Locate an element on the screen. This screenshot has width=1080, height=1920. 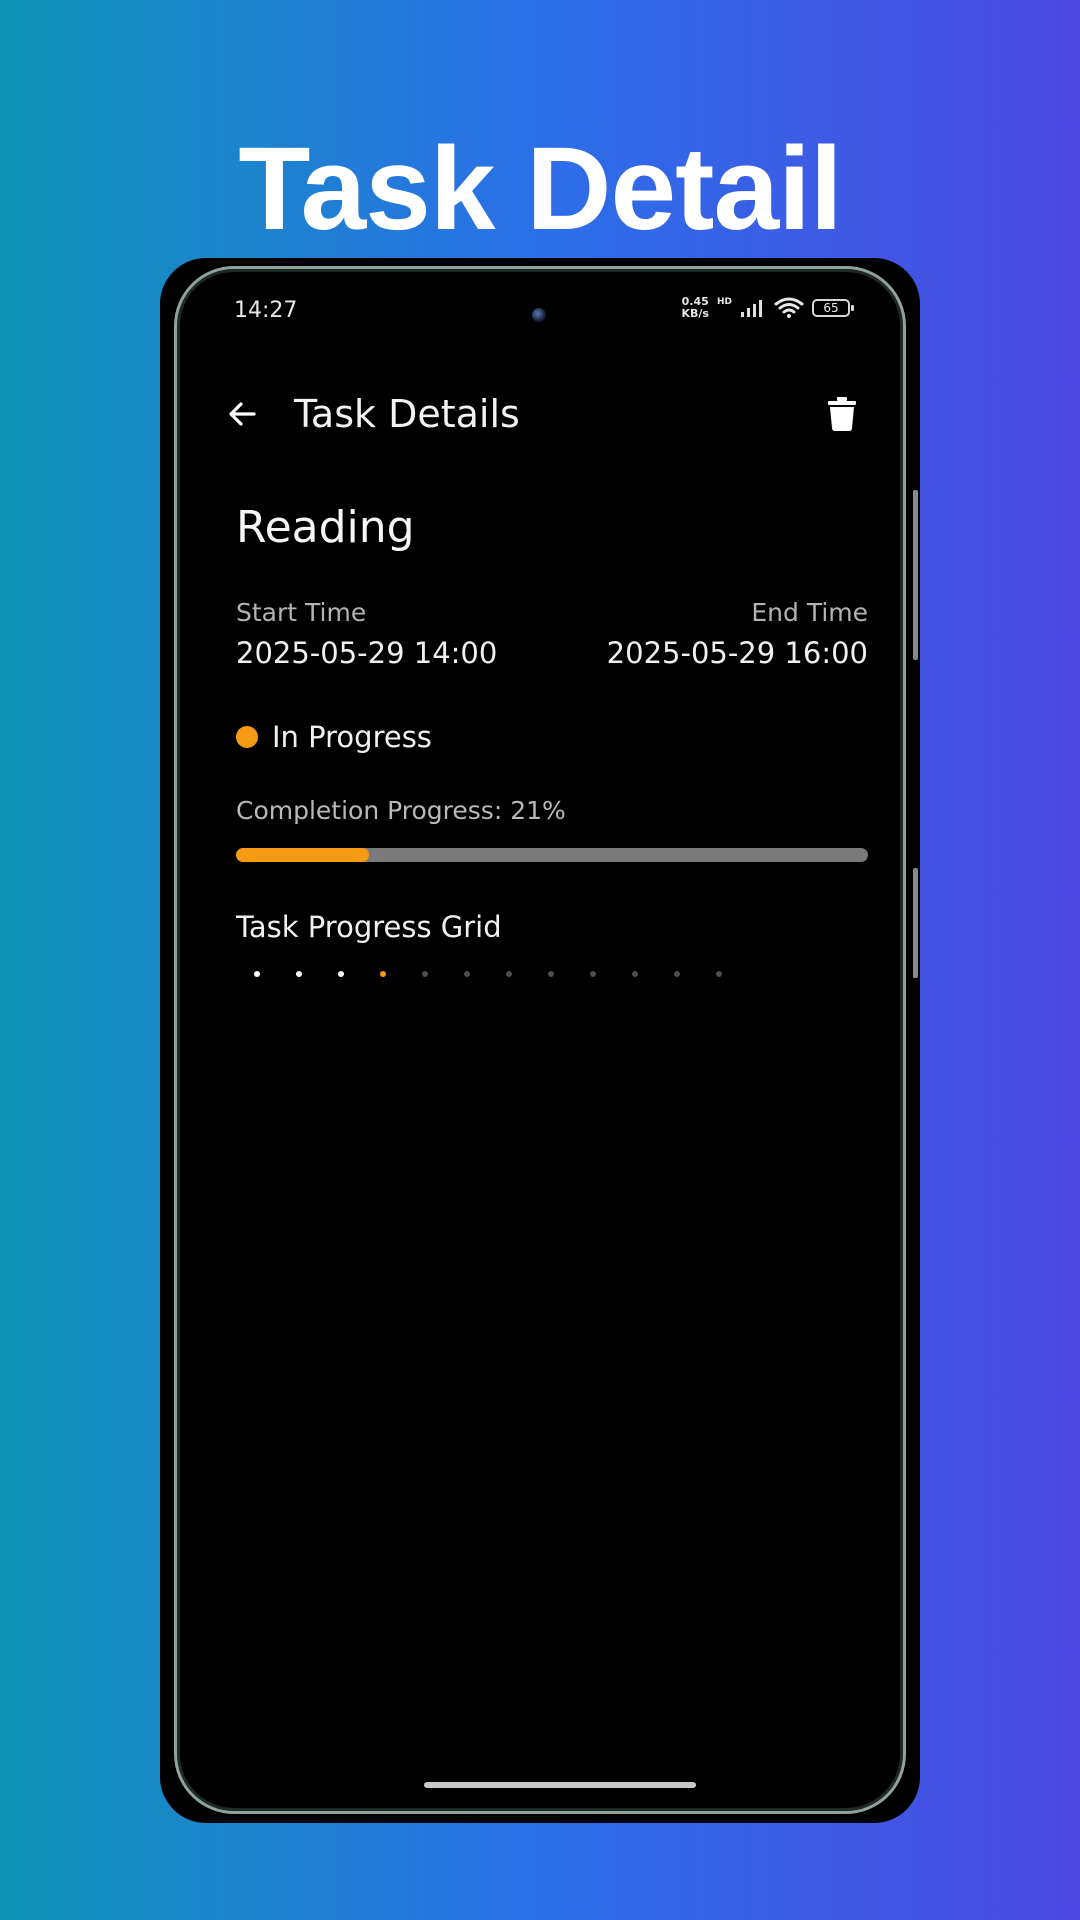
task-name: Reading is located at coordinates (325, 527).